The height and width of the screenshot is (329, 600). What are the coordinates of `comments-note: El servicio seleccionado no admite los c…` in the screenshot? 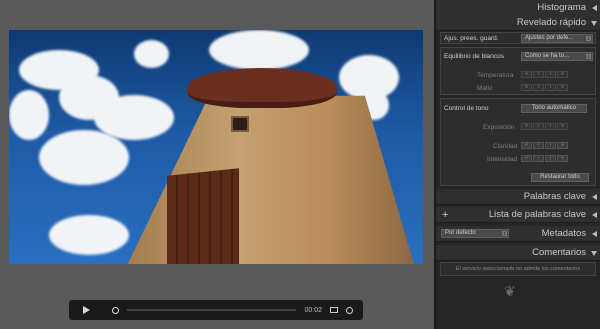 It's located at (518, 269).